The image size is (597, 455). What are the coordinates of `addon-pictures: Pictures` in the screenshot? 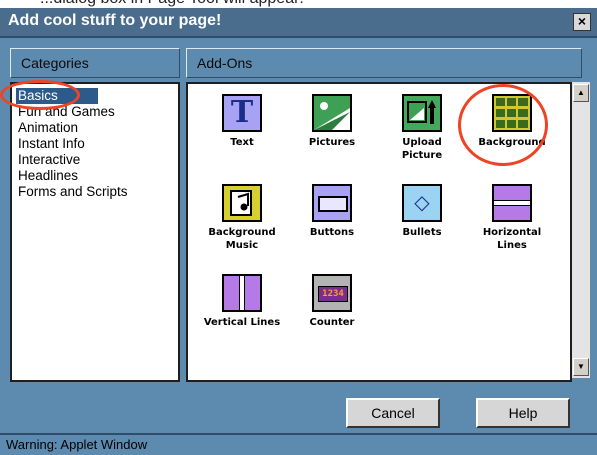 It's located at (332, 121).